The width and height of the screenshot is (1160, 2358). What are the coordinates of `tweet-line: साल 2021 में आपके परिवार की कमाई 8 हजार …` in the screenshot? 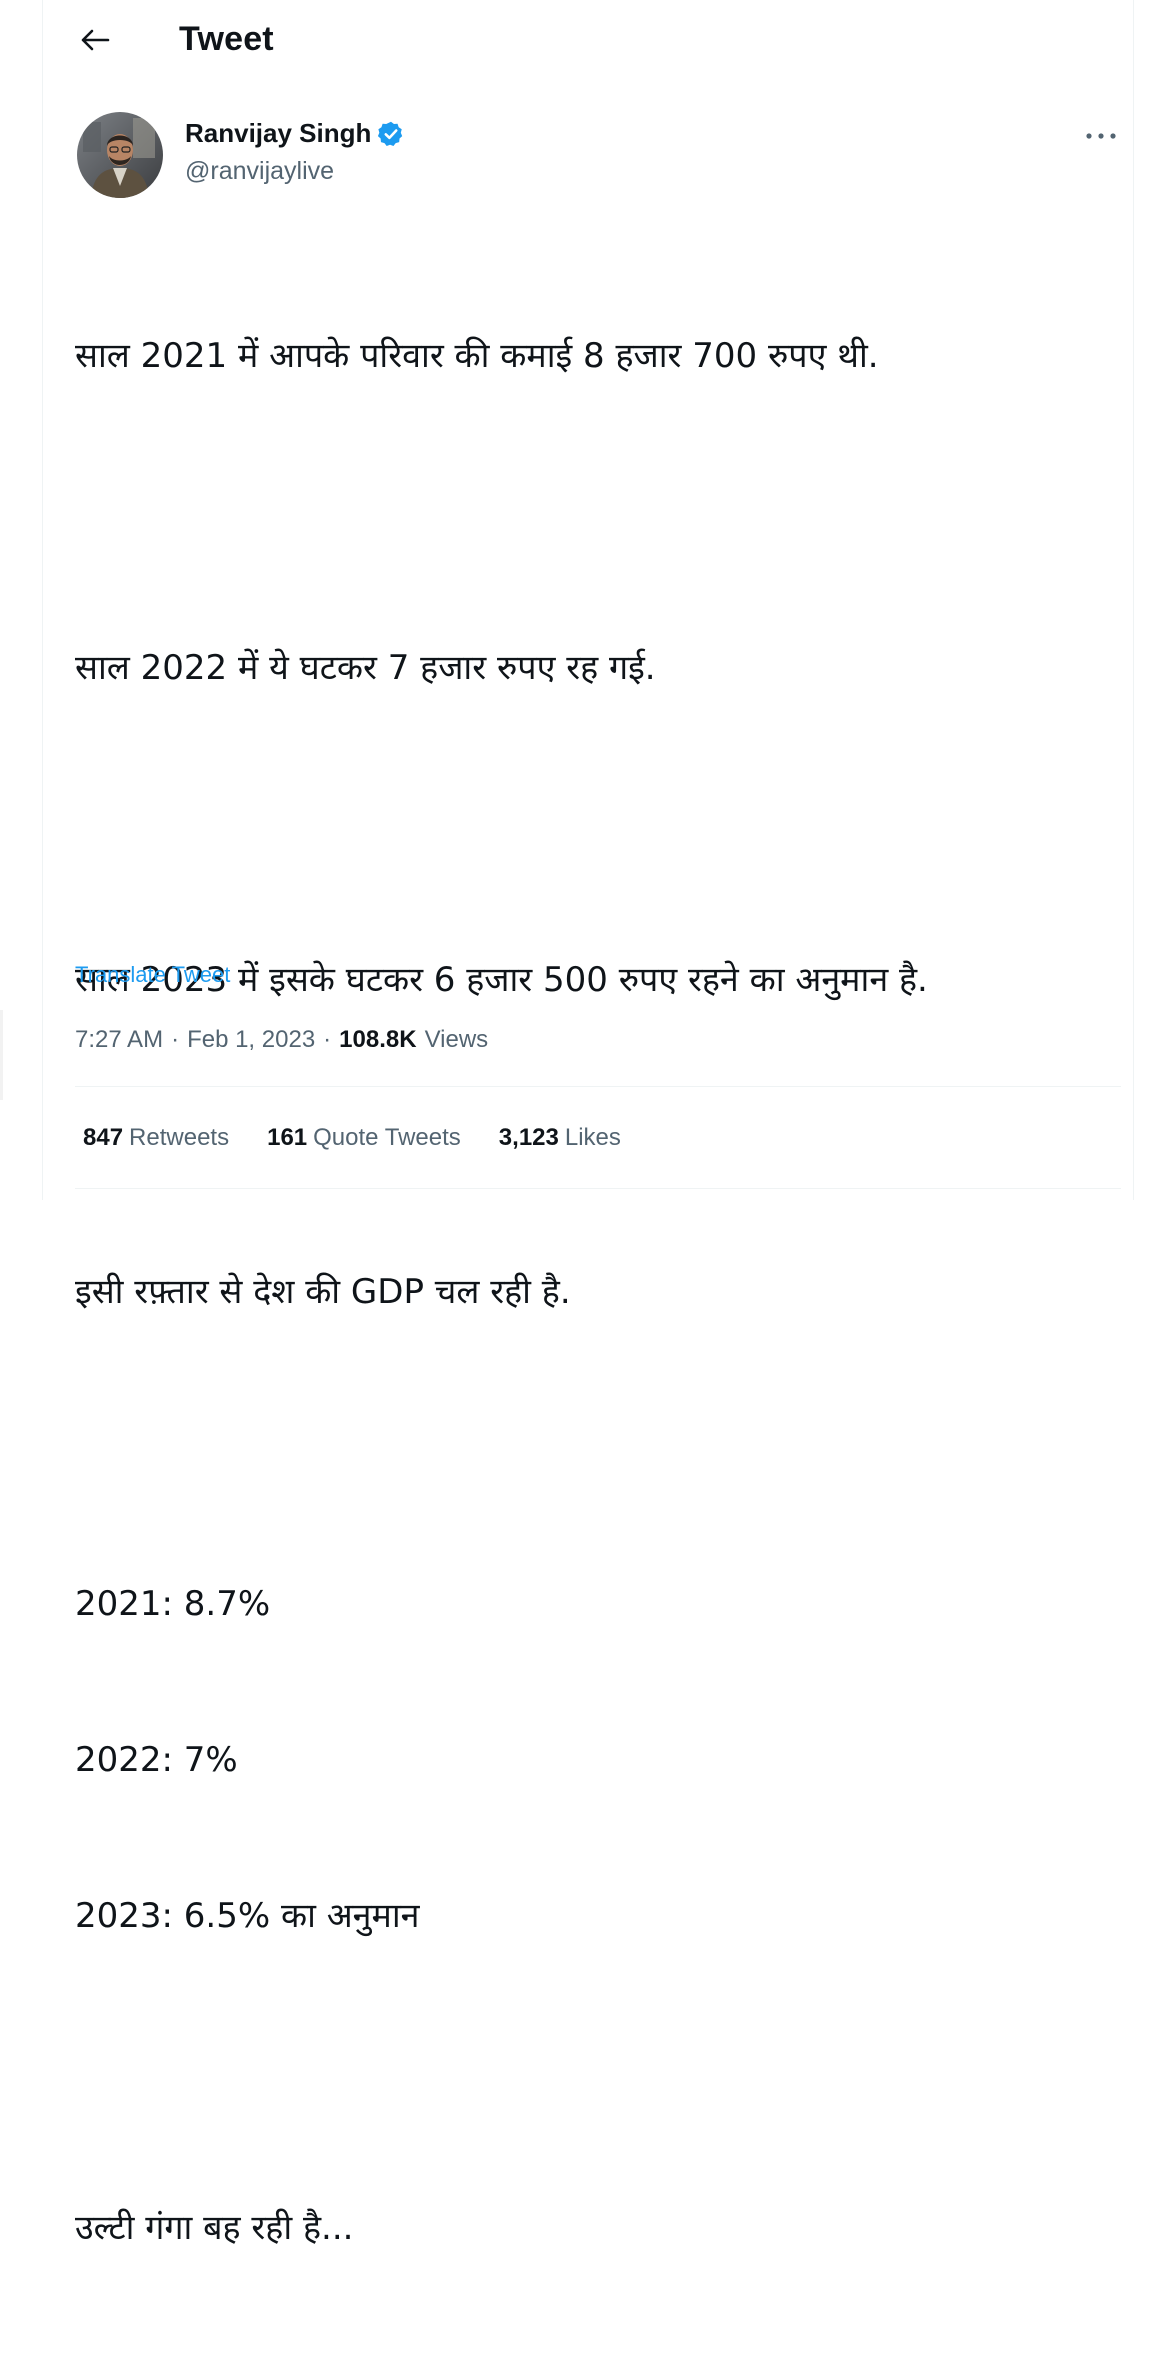 It's located at (477, 356).